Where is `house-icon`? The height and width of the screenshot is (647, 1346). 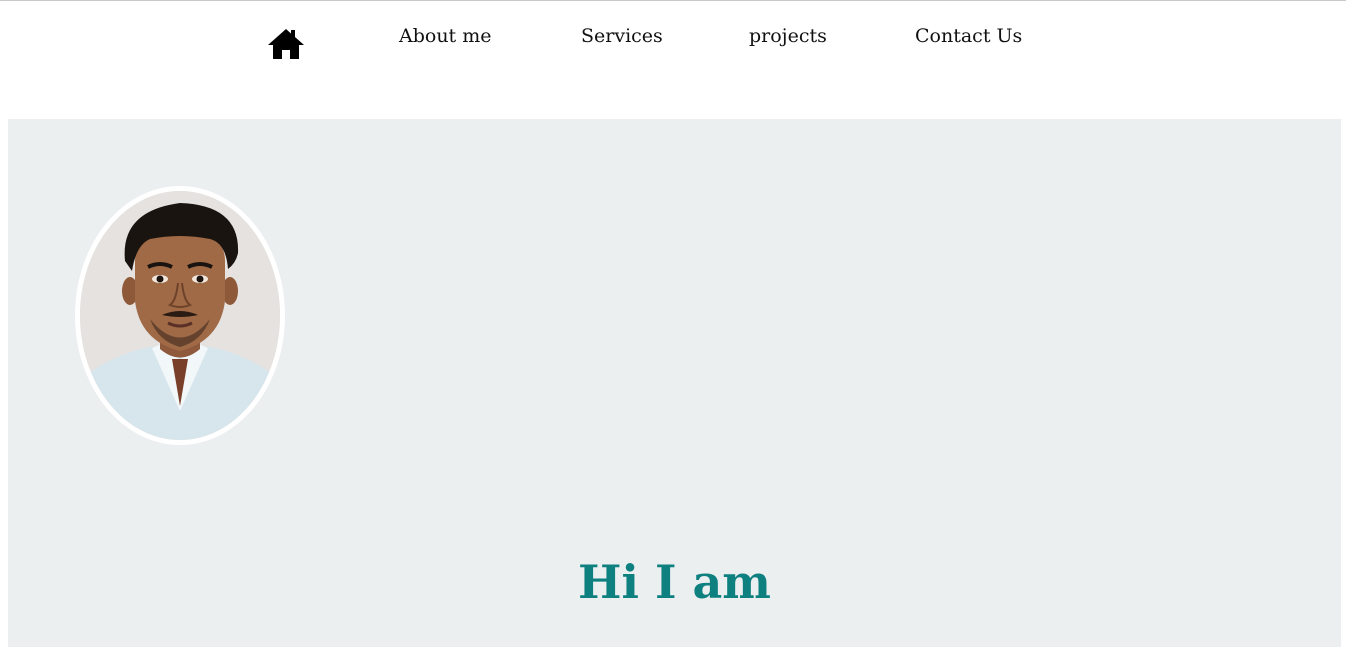
house-icon is located at coordinates (286, 44).